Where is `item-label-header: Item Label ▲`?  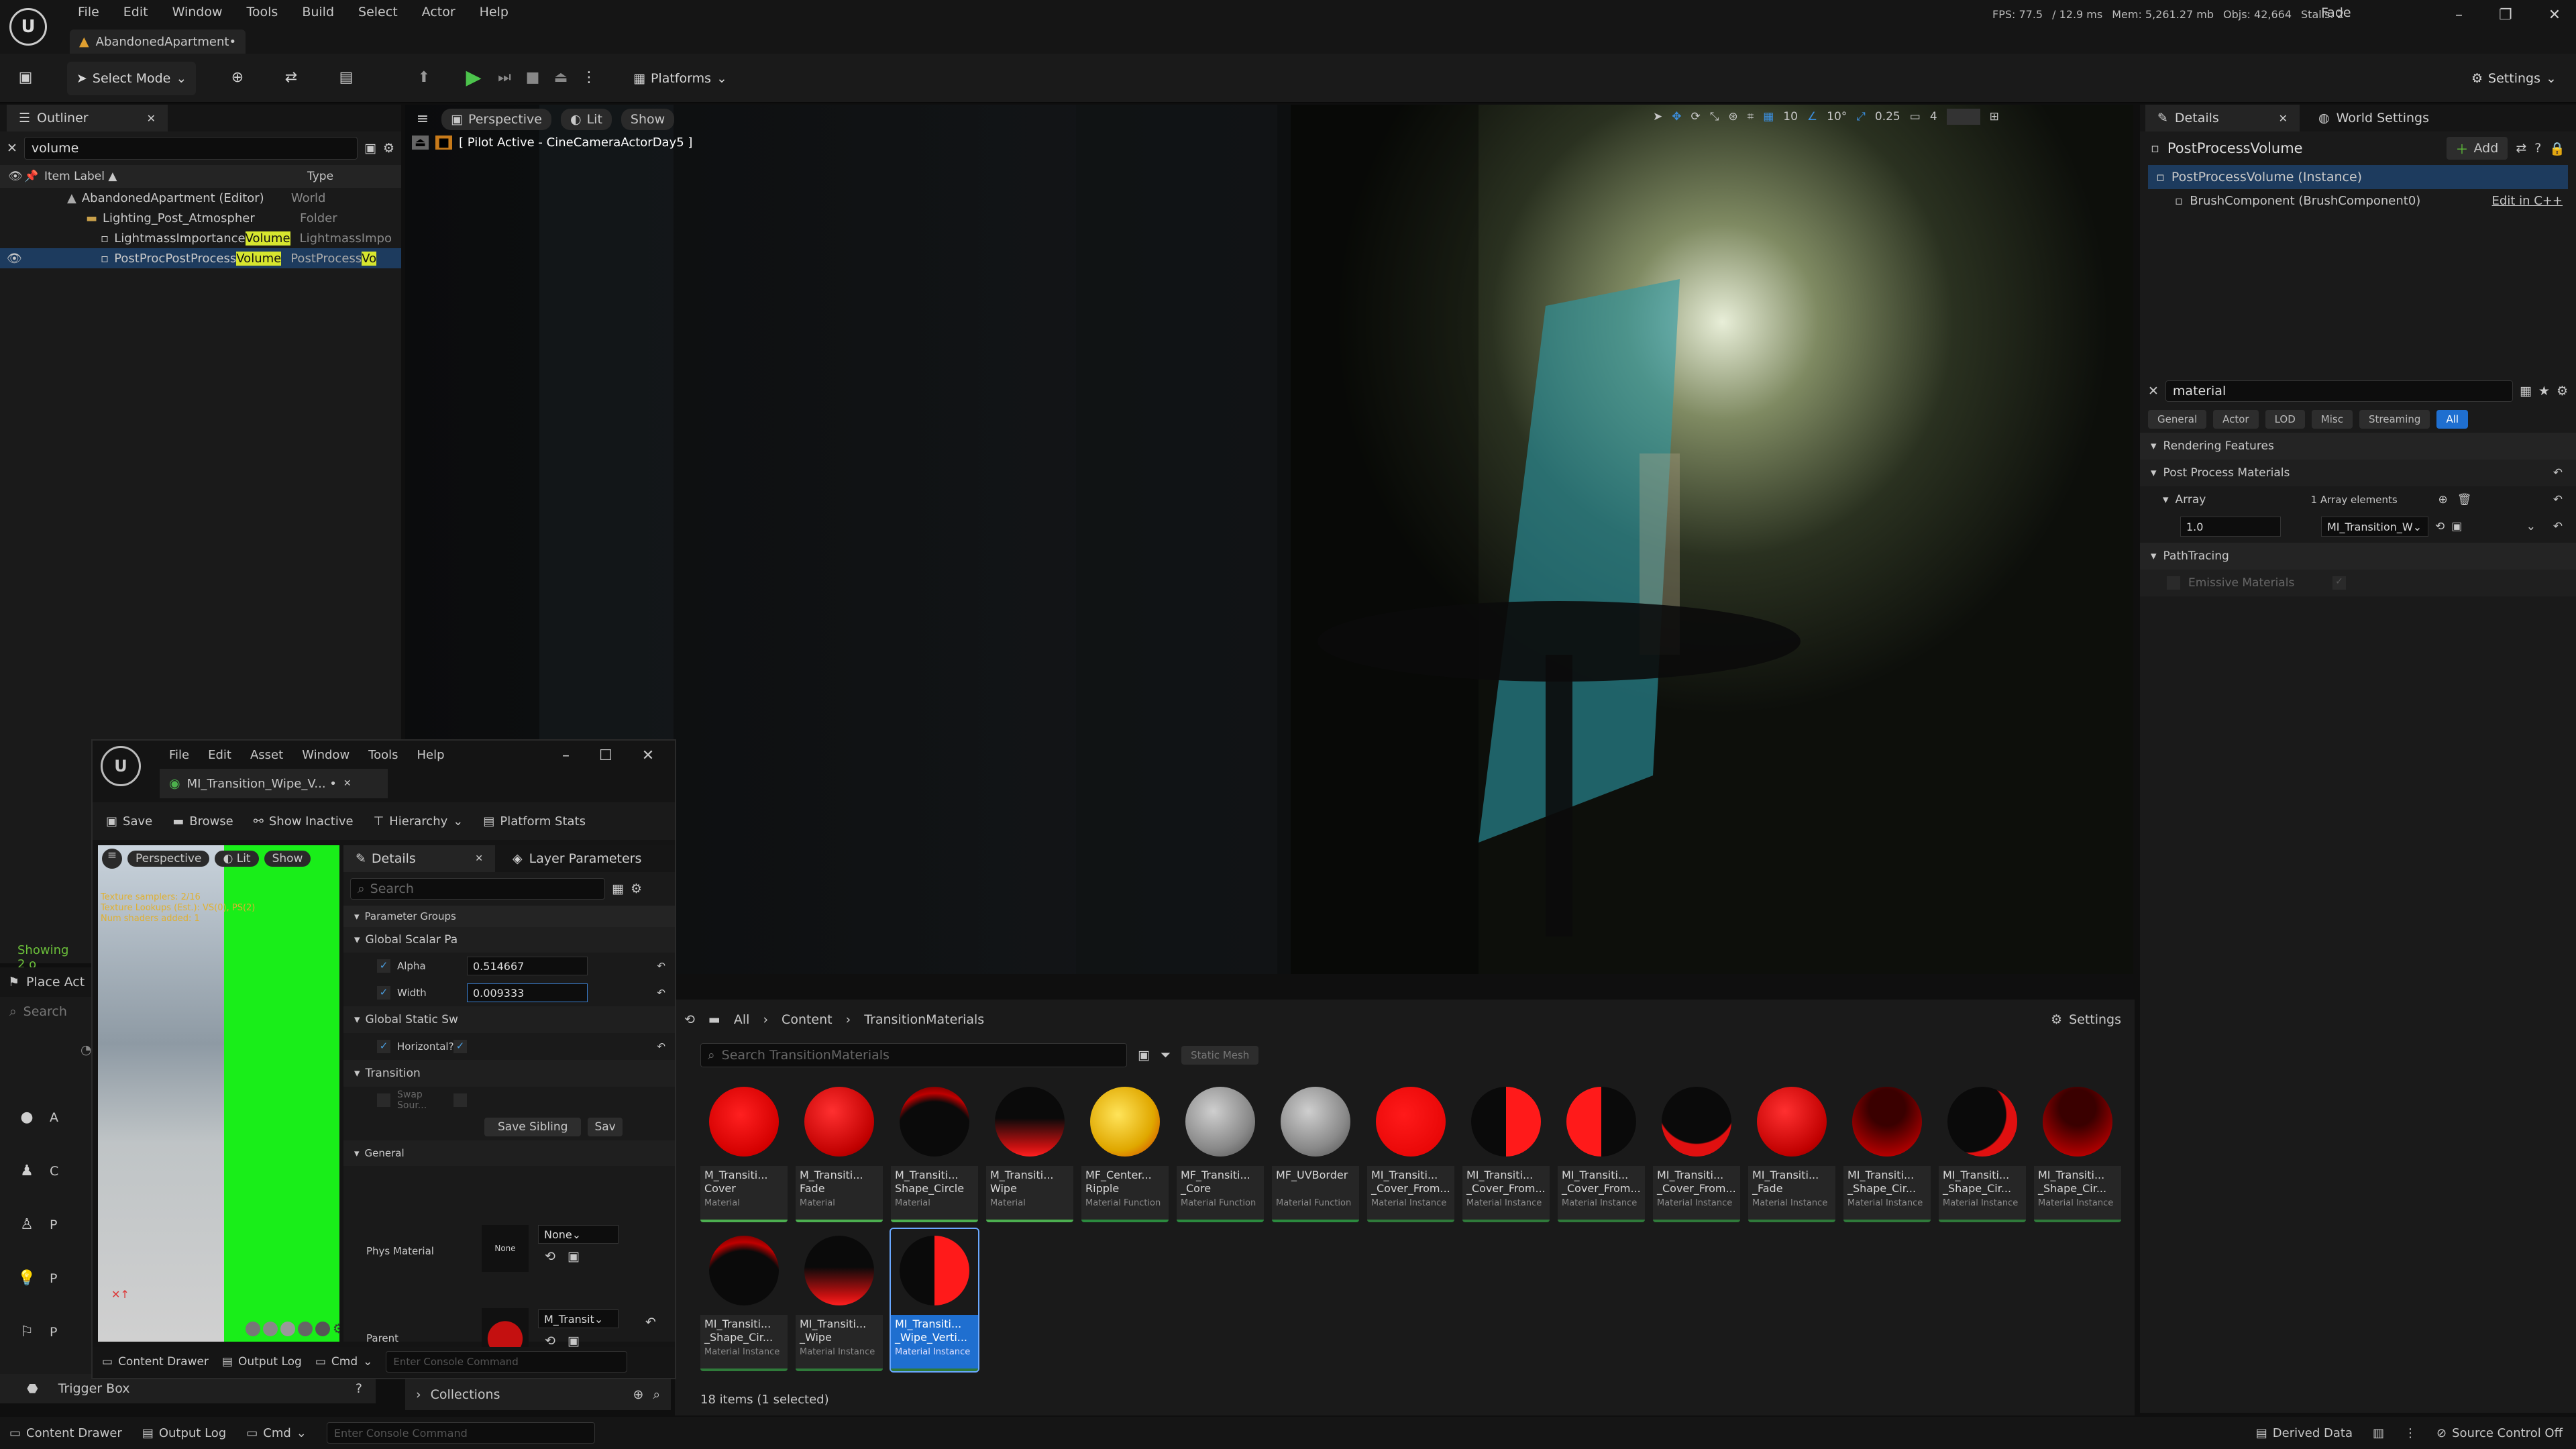
item-label-header: Item Label ▲ is located at coordinates (175, 176).